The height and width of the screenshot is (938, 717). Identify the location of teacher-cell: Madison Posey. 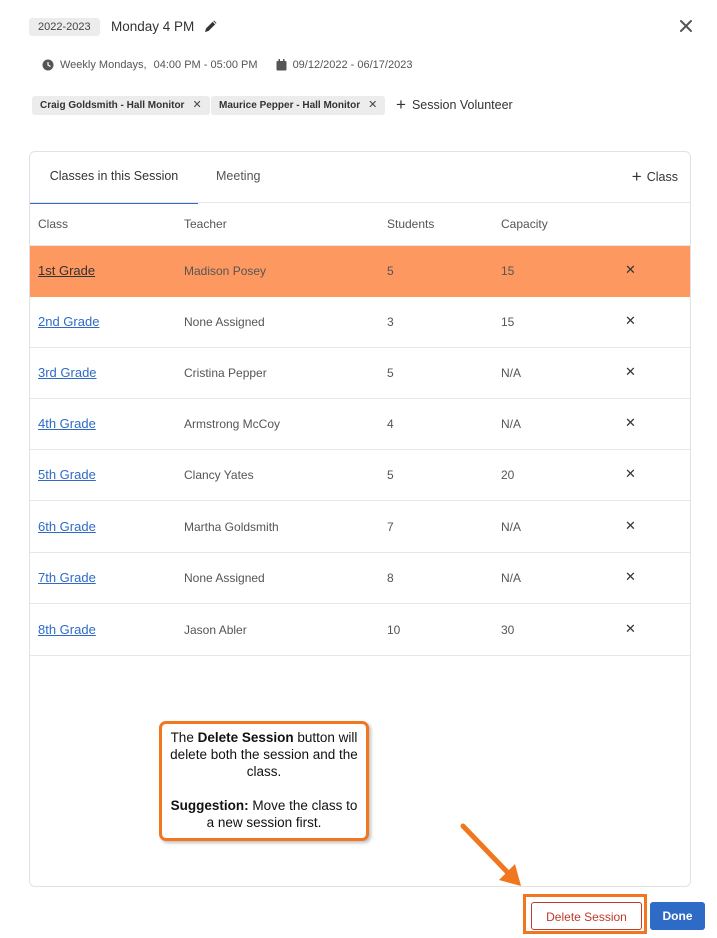
(225, 271).